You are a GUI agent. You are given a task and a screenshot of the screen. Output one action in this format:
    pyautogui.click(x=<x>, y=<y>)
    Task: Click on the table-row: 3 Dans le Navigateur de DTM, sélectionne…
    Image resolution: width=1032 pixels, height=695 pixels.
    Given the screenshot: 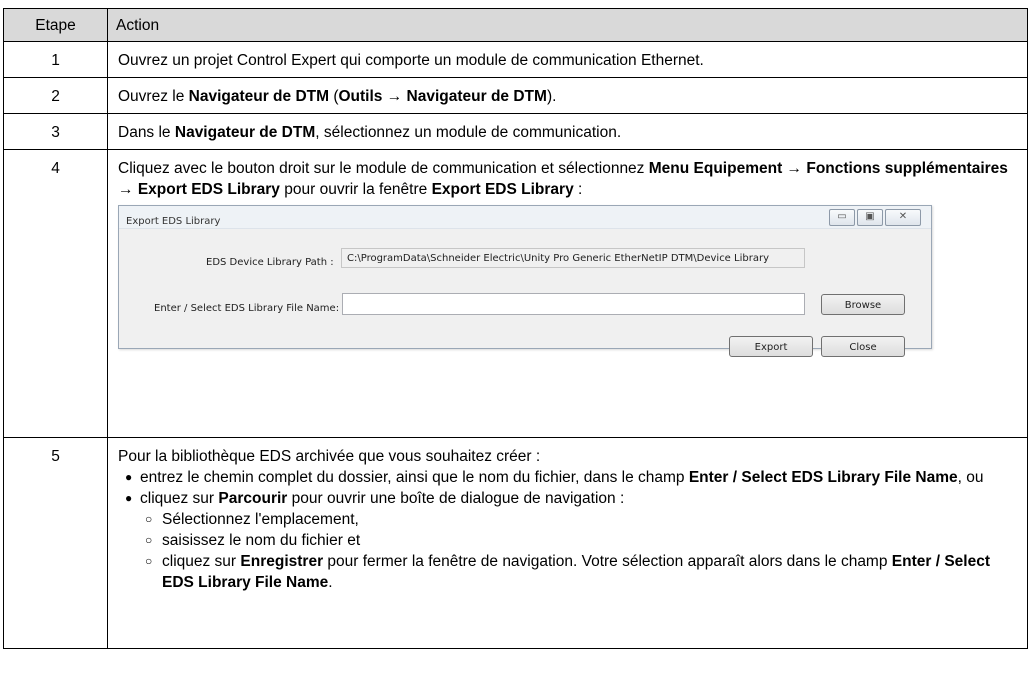 What is the action you would take?
    pyautogui.click(x=515, y=131)
    